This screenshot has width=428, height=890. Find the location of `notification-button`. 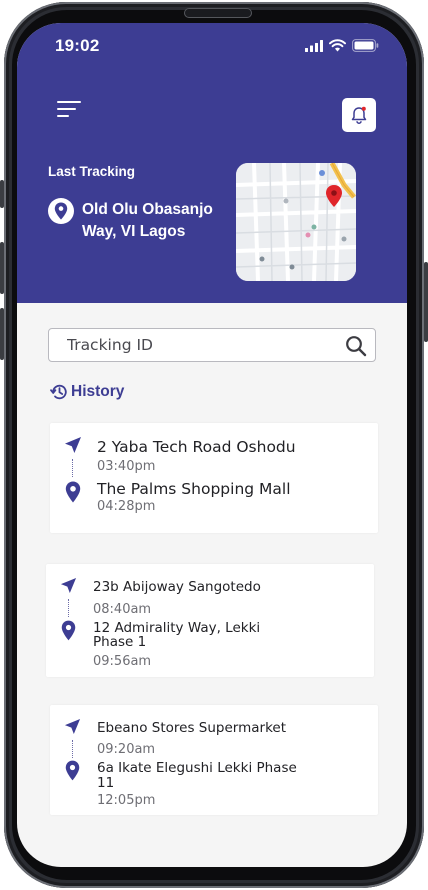

notification-button is located at coordinates (359, 115).